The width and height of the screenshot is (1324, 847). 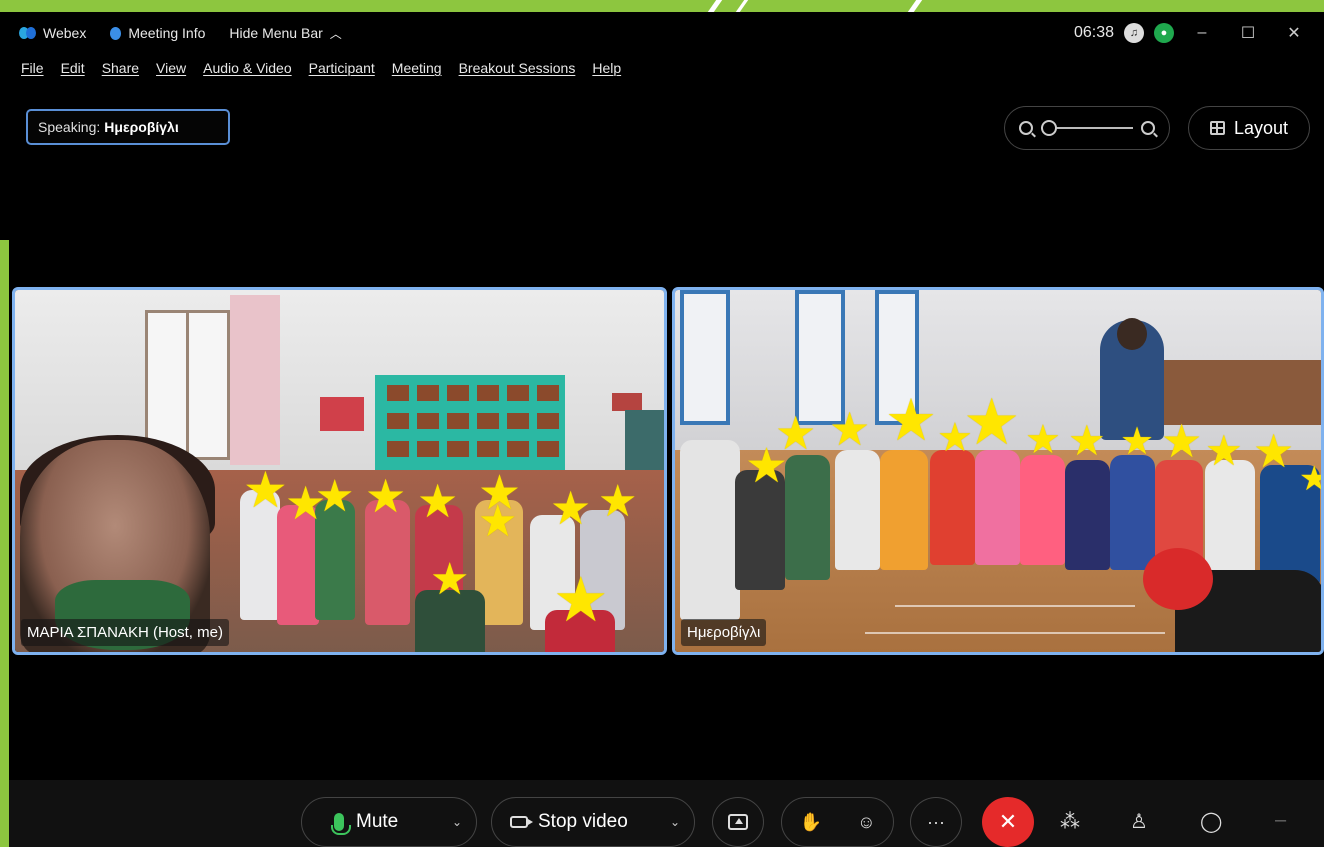 What do you see at coordinates (1261, 127) in the screenshot?
I see `layout-label: Layout` at bounding box center [1261, 127].